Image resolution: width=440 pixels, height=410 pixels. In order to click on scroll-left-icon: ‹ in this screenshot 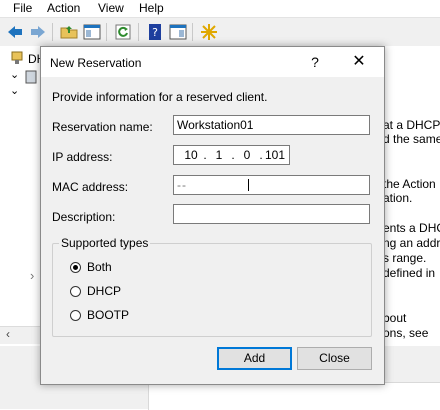, I will do `click(8, 334)`.